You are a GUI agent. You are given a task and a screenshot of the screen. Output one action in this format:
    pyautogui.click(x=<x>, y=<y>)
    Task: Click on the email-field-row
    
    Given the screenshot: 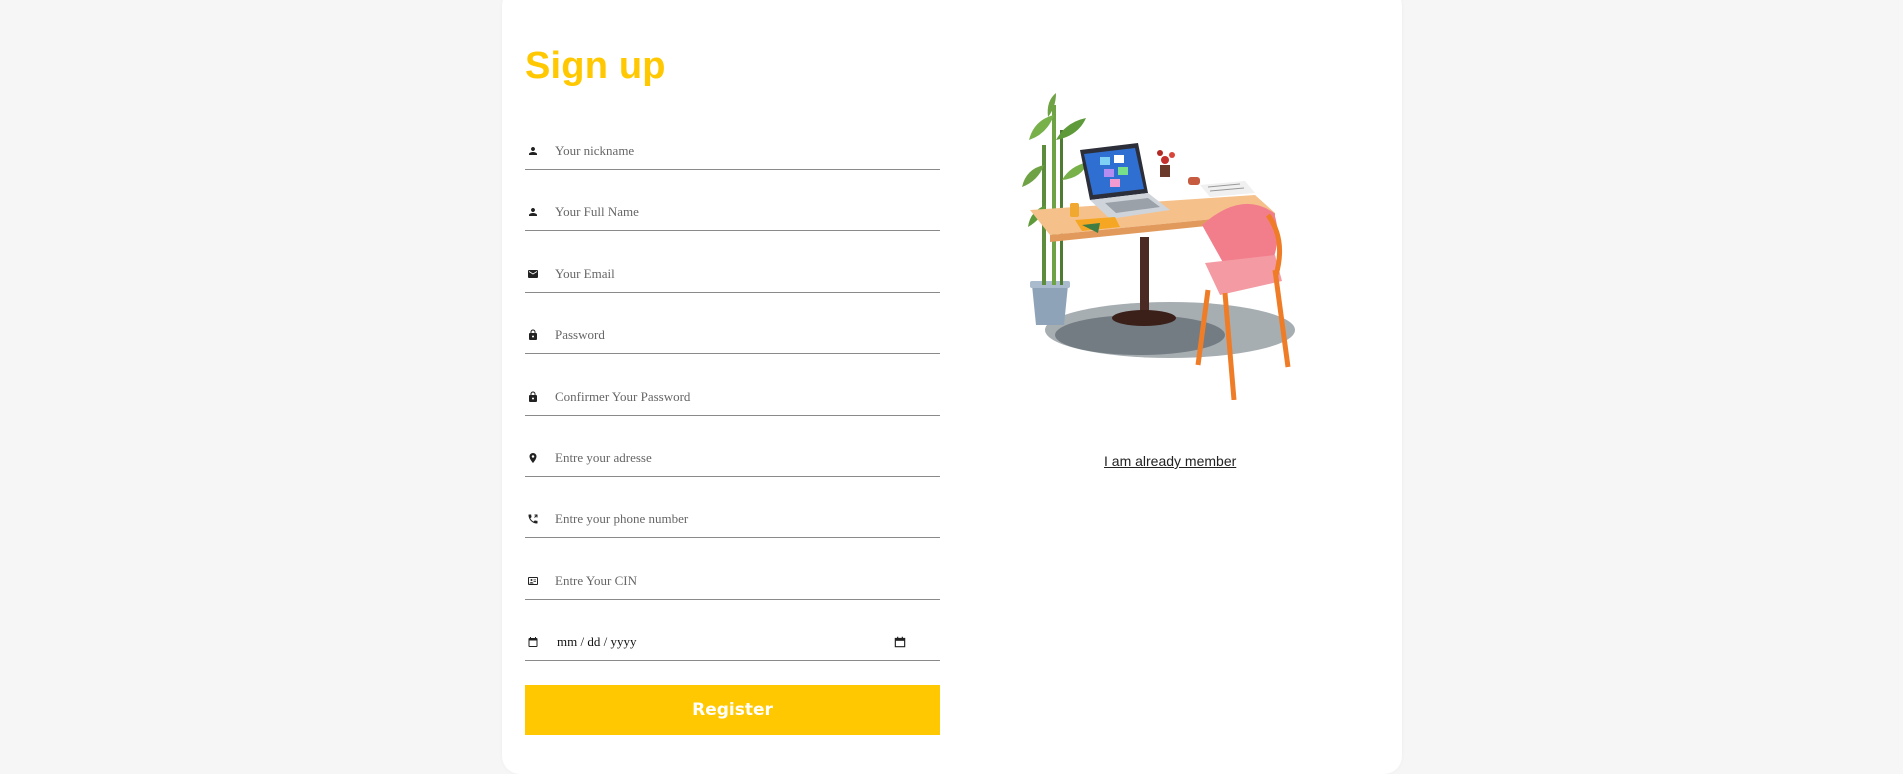 What is the action you would take?
    pyautogui.click(x=732, y=274)
    